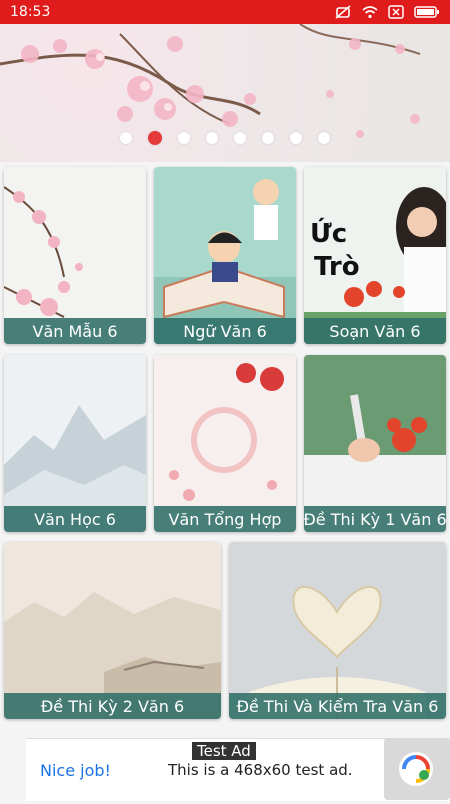 The width and height of the screenshot is (450, 804). Describe the element at coordinates (260, 770) in the screenshot. I see `ad-body-text: This is a 468x60 test ad.` at that location.